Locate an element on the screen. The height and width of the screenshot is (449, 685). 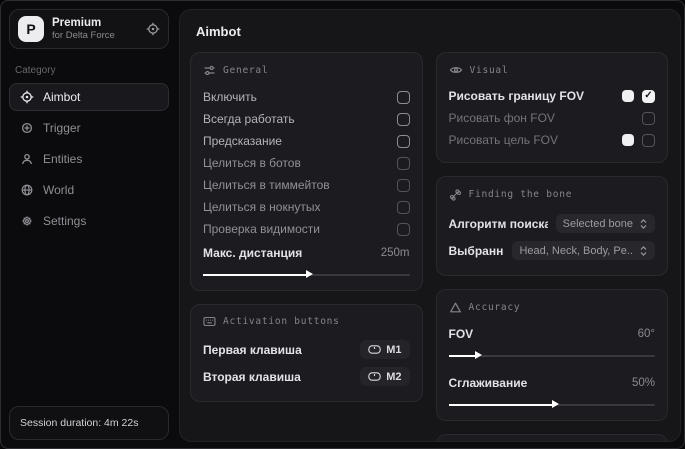
session-duration-card: Session duration: 4m 22s is located at coordinates (89, 423).